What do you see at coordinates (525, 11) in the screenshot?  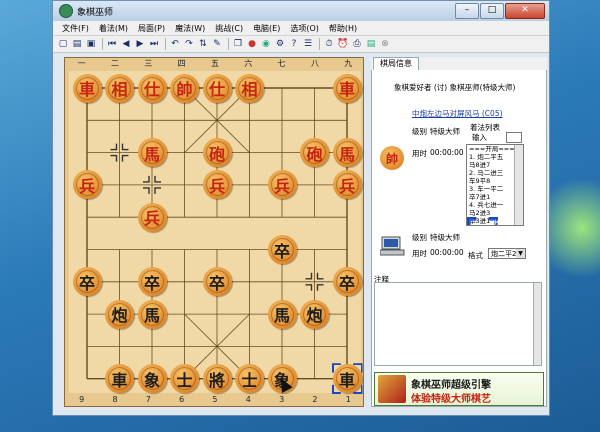 I see `close-button: ✕` at bounding box center [525, 11].